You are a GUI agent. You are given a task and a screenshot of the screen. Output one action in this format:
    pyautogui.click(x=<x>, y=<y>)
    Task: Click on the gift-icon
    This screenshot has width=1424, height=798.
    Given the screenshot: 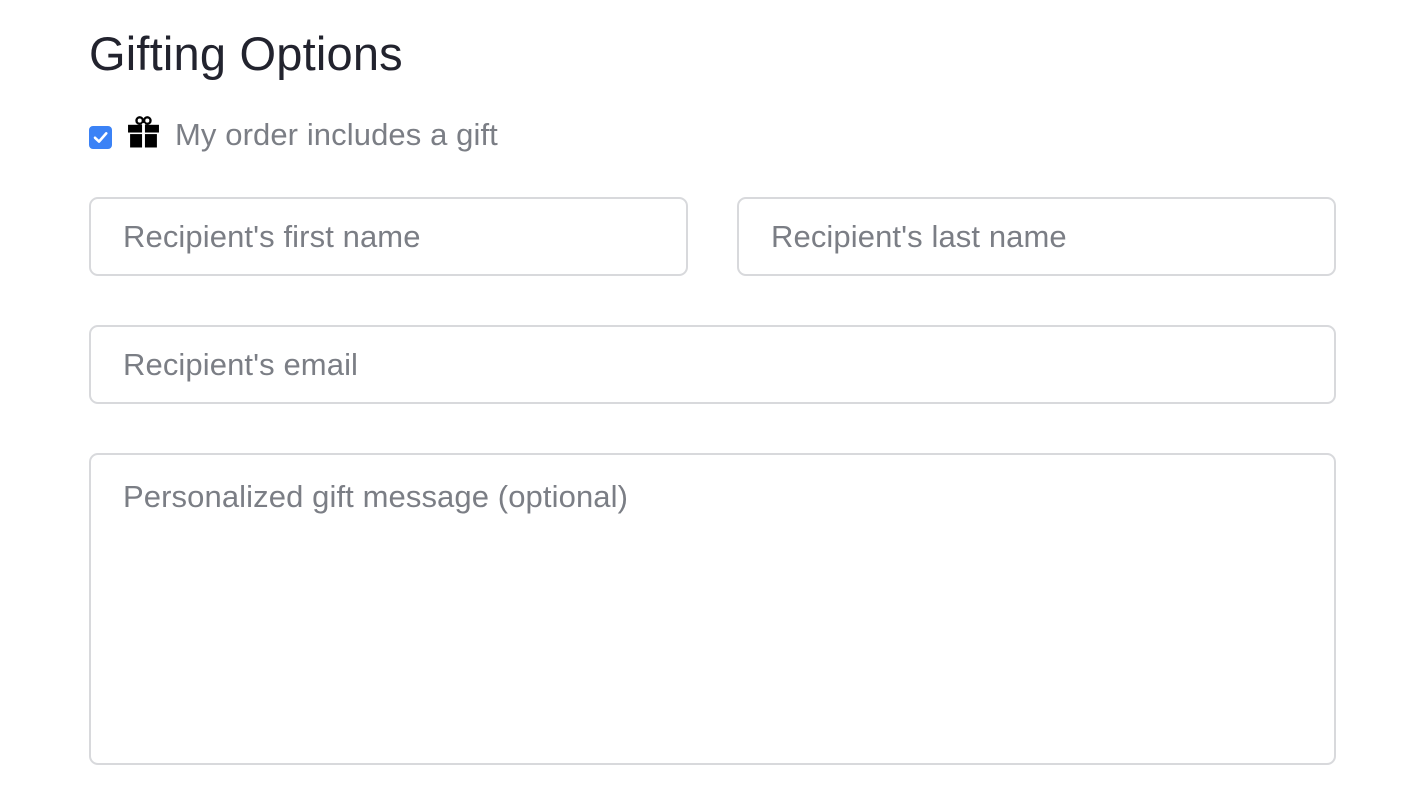 What is the action you would take?
    pyautogui.click(x=143, y=131)
    